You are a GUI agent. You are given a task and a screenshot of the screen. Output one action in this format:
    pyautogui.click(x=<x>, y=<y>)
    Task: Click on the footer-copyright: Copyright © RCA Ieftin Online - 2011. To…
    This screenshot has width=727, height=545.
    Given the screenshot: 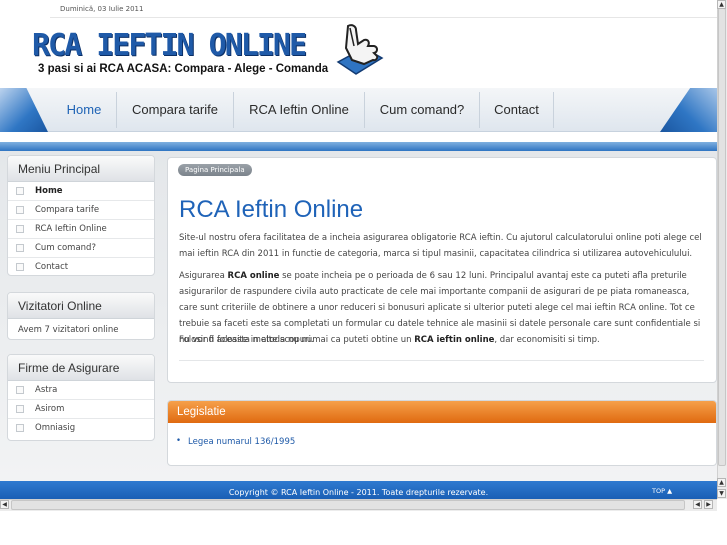 What is the action you would take?
    pyautogui.click(x=358, y=492)
    